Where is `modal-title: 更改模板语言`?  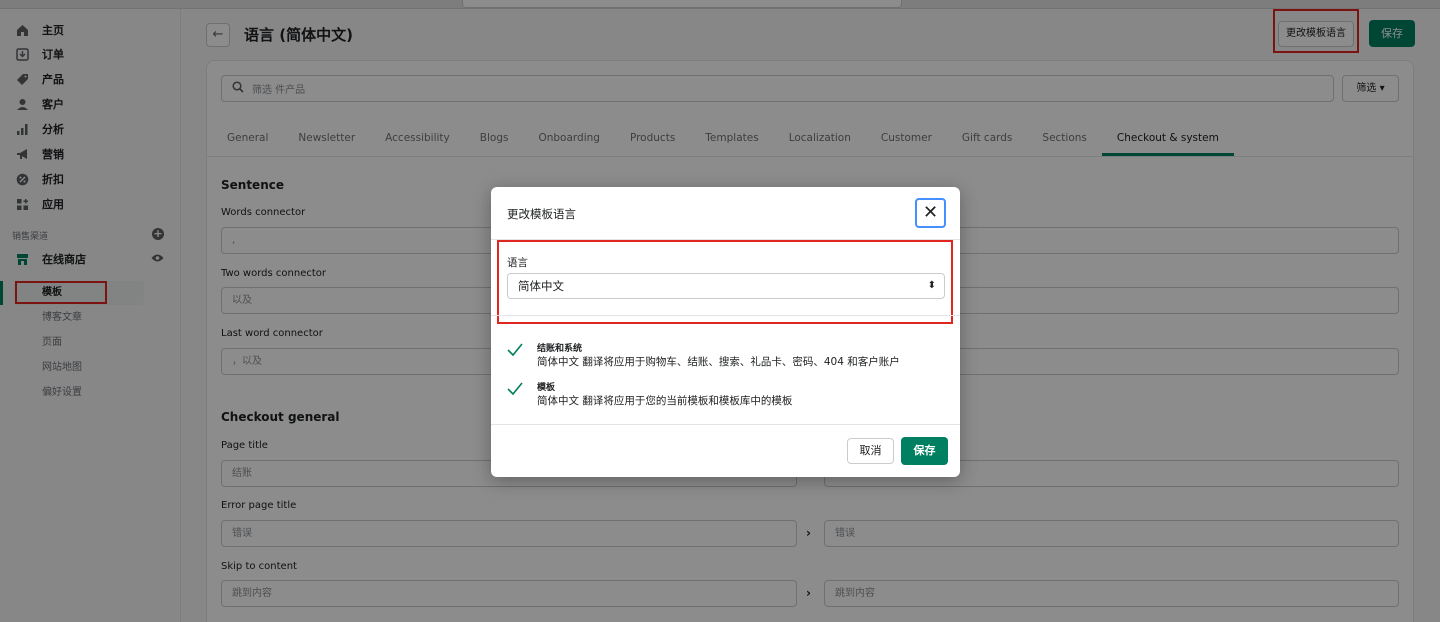
modal-title: 更改模板语言 is located at coordinates (541, 214).